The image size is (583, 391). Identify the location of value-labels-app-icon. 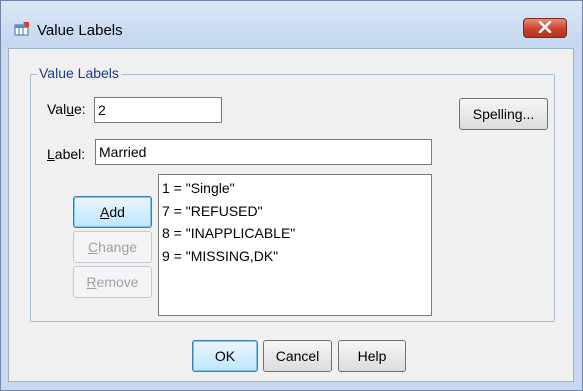
(22, 29).